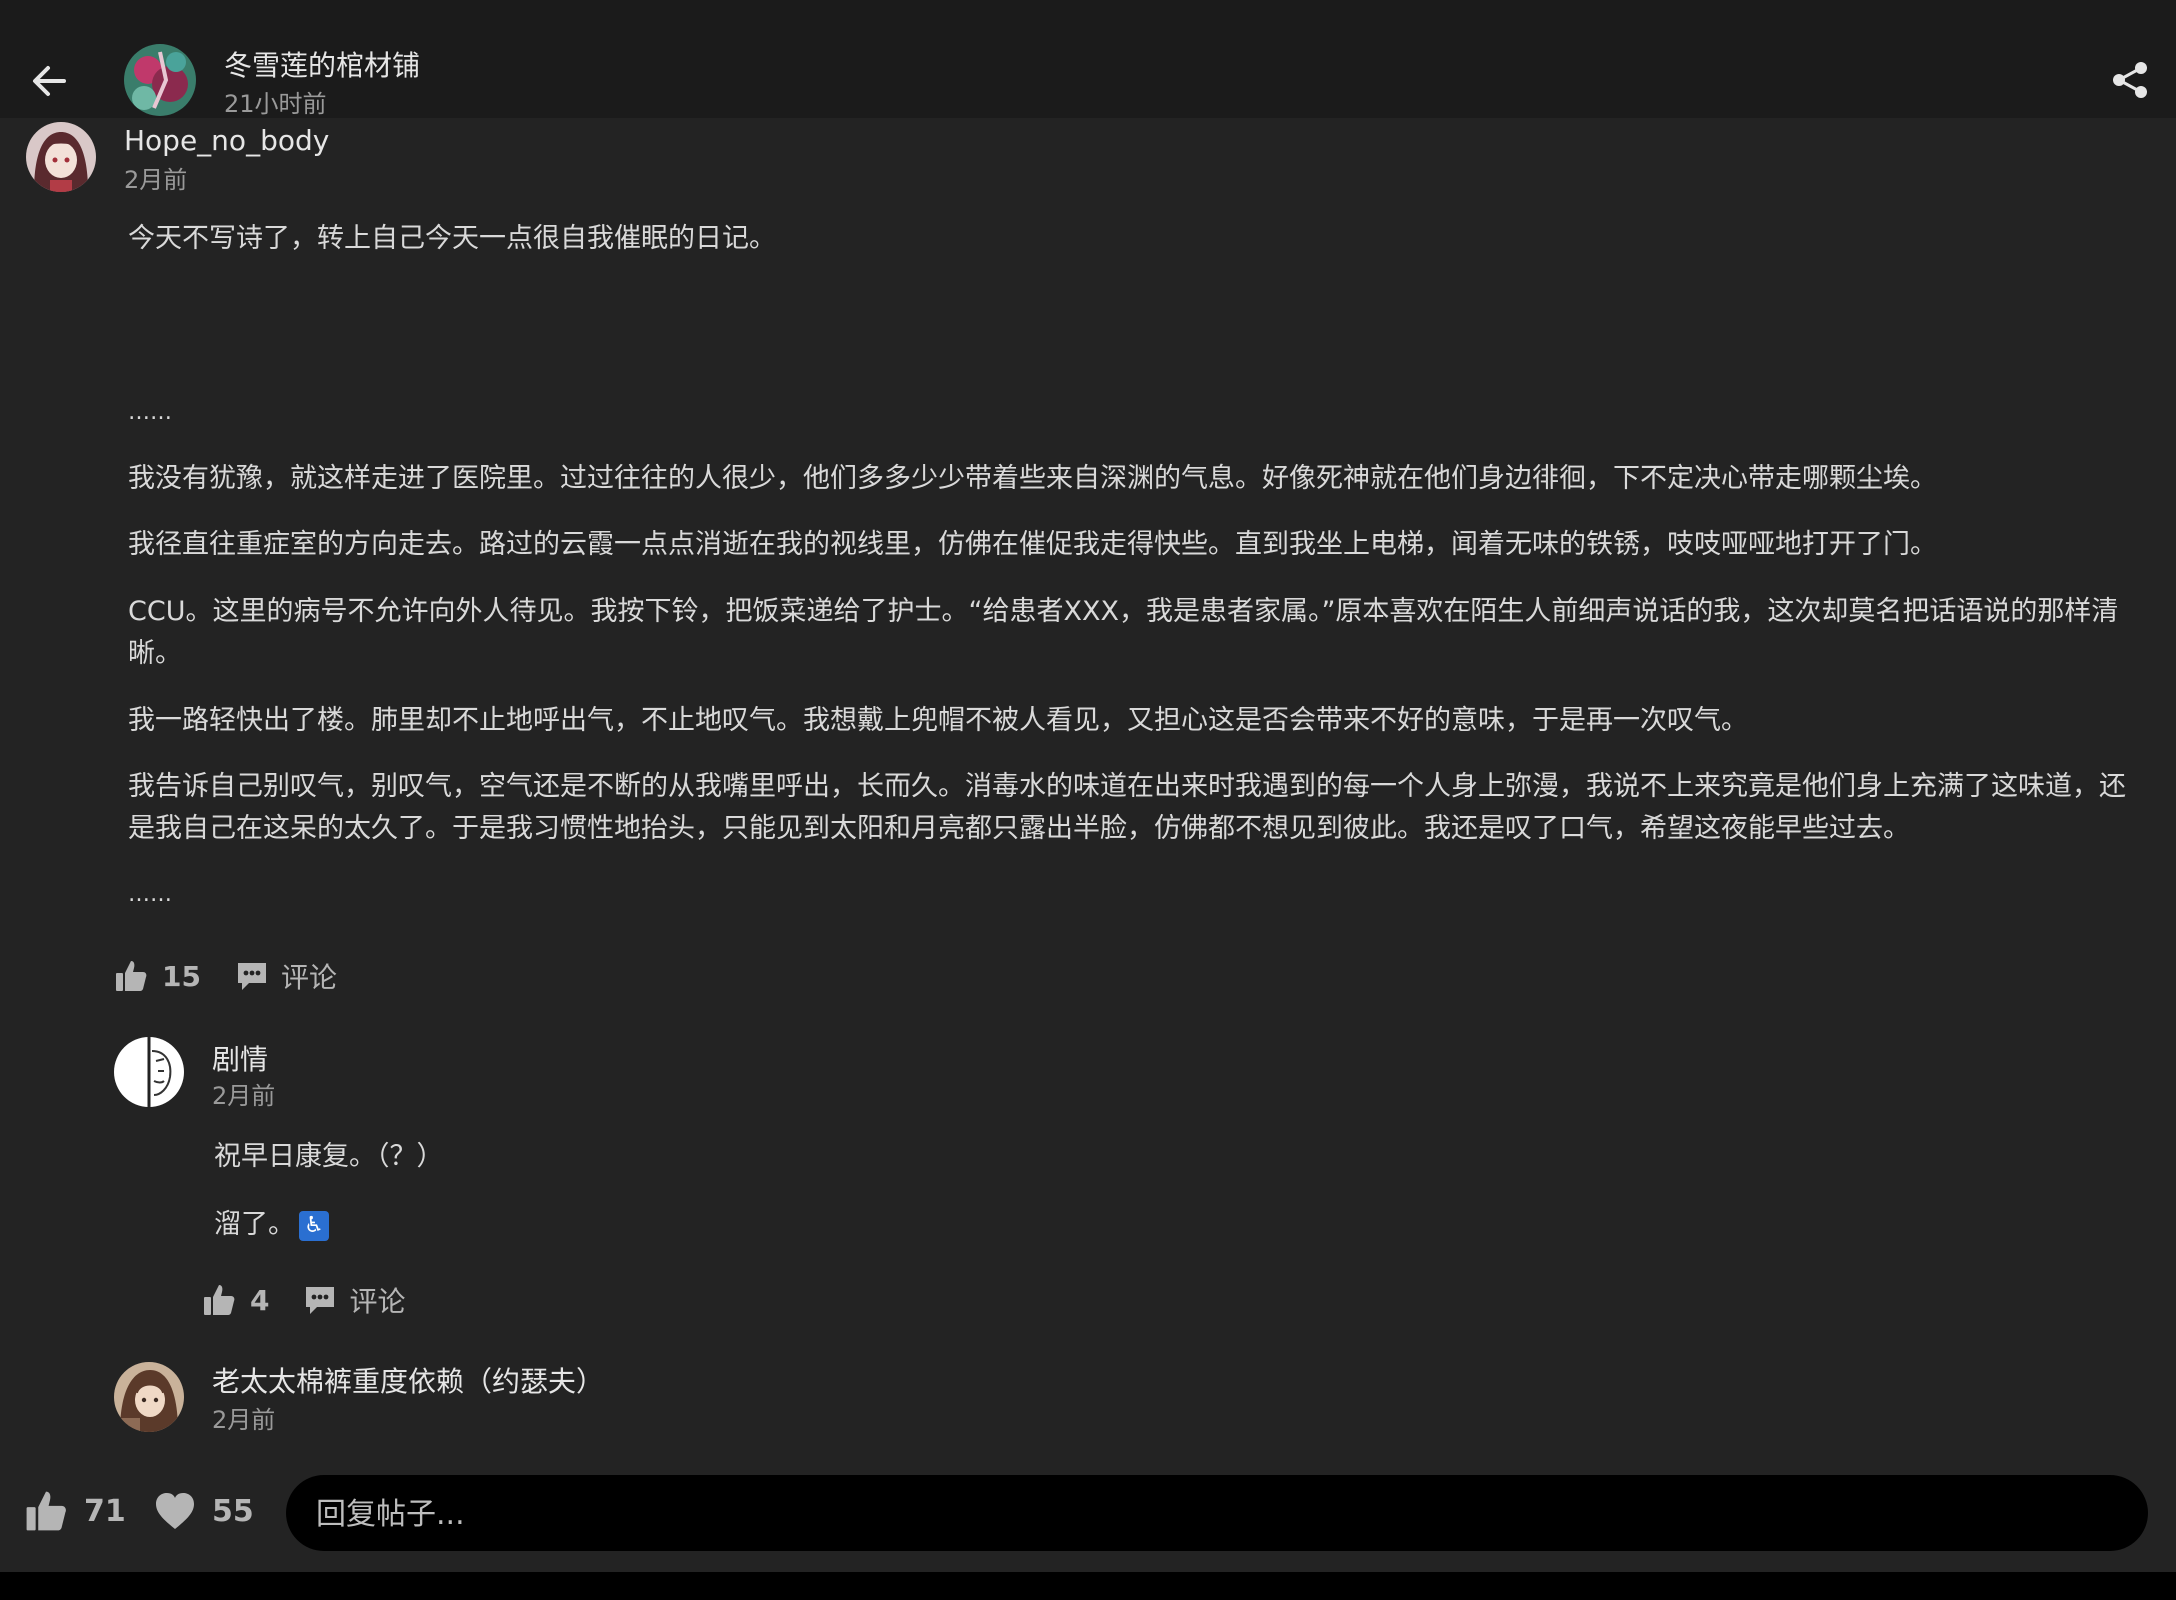 The height and width of the screenshot is (1600, 2176). Describe the element at coordinates (240, 1058) in the screenshot. I see `comment-author-name: 剧情` at that location.